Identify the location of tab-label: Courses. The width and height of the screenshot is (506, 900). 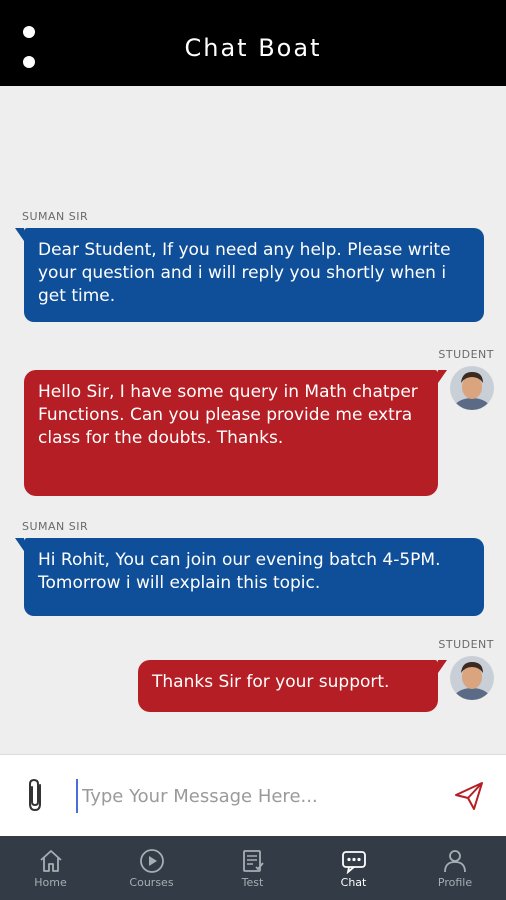
(151, 882).